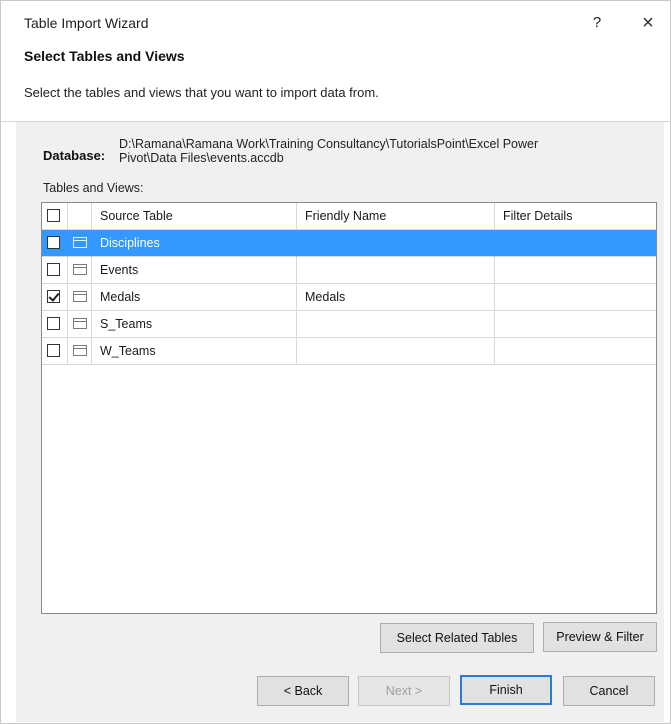  What do you see at coordinates (86, 23) in the screenshot?
I see `window-title: Table Import Wizard` at bounding box center [86, 23].